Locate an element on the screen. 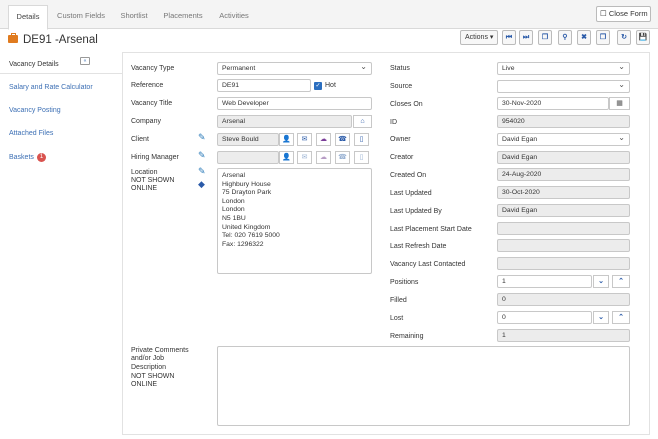 This screenshot has height=439, width=658. company-field: Arsenal is located at coordinates (284, 121).